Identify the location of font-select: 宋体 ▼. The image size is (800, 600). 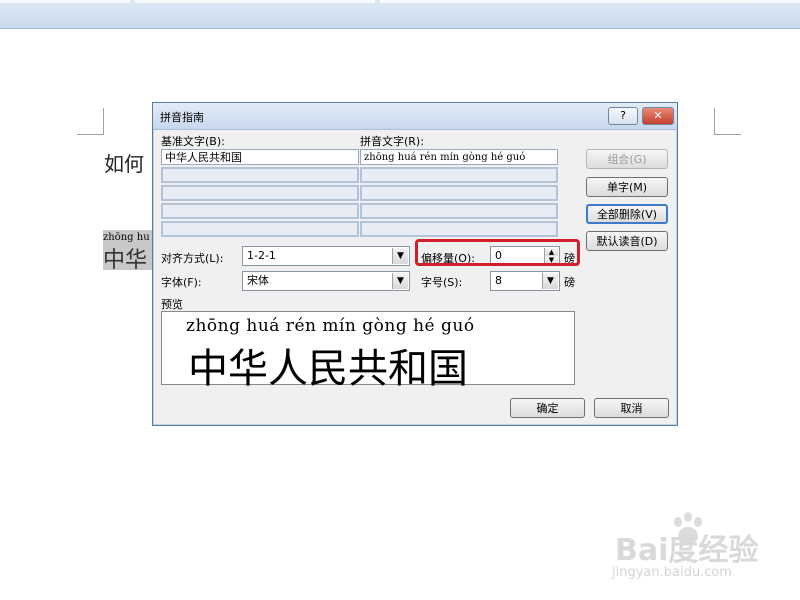
(326, 281).